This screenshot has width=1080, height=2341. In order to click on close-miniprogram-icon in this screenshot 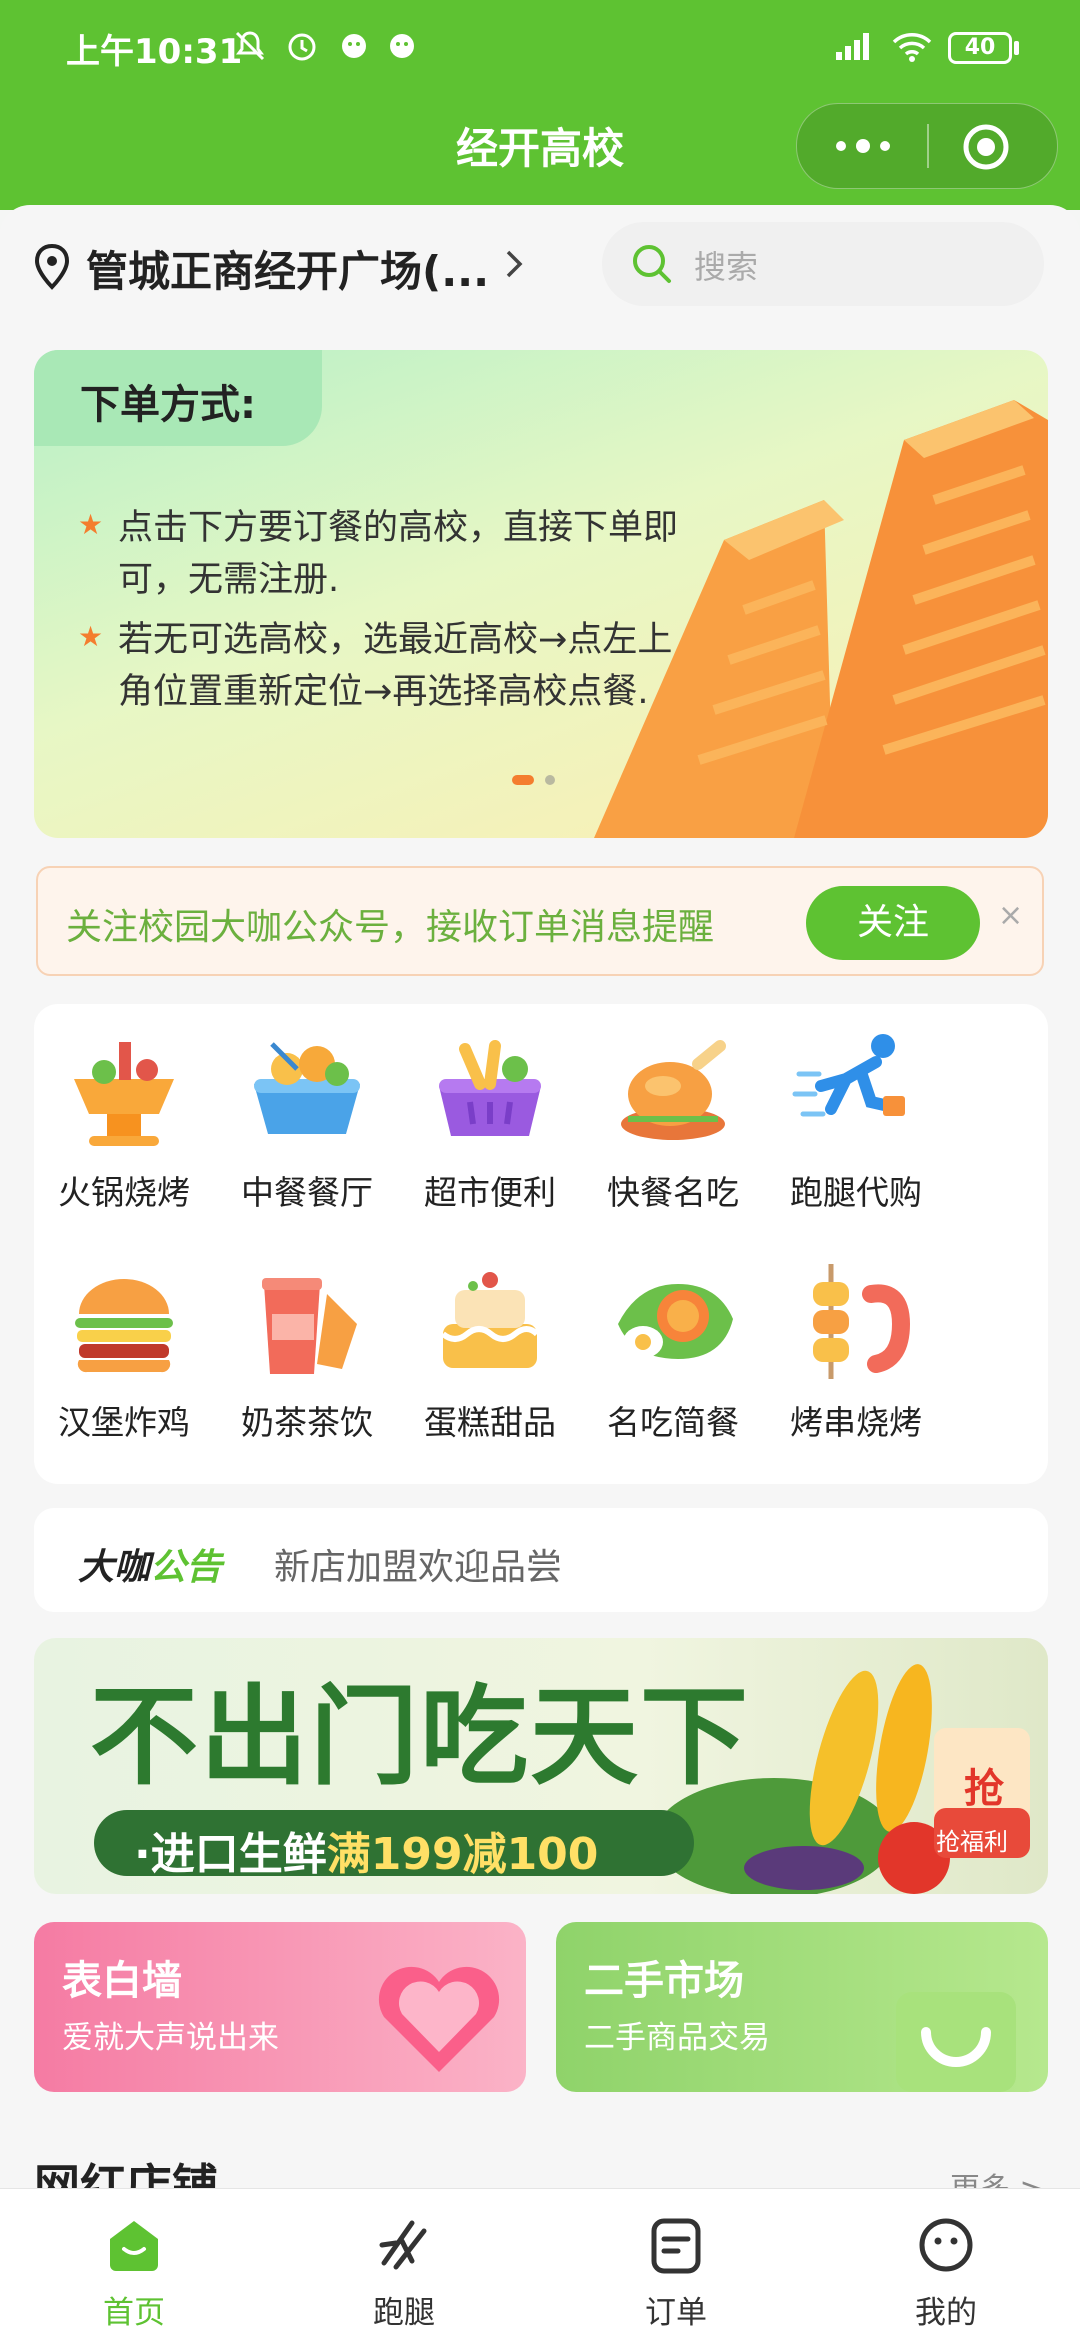, I will do `click(986, 147)`.